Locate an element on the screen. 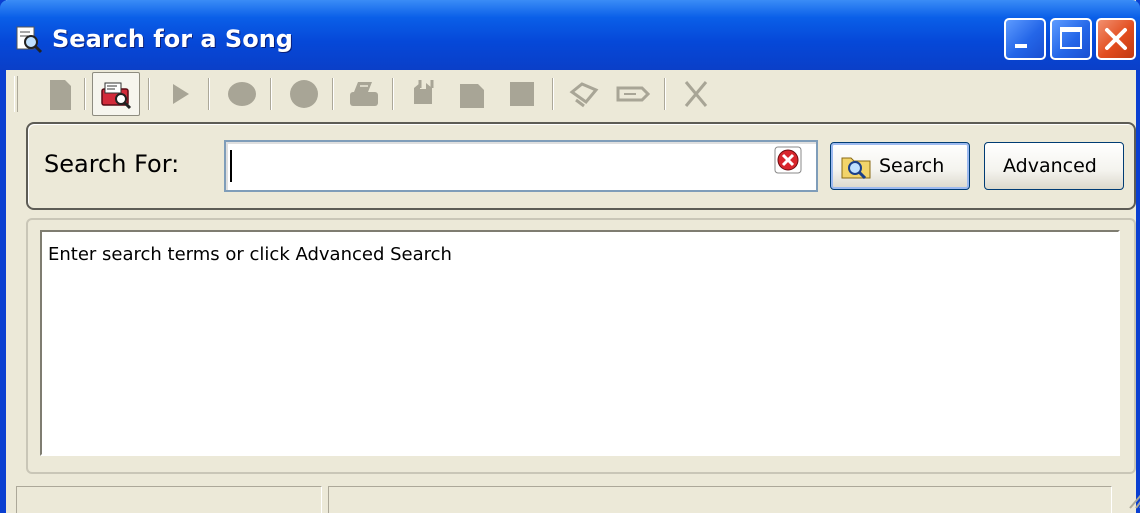  maximize-button is located at coordinates (1071, 39).